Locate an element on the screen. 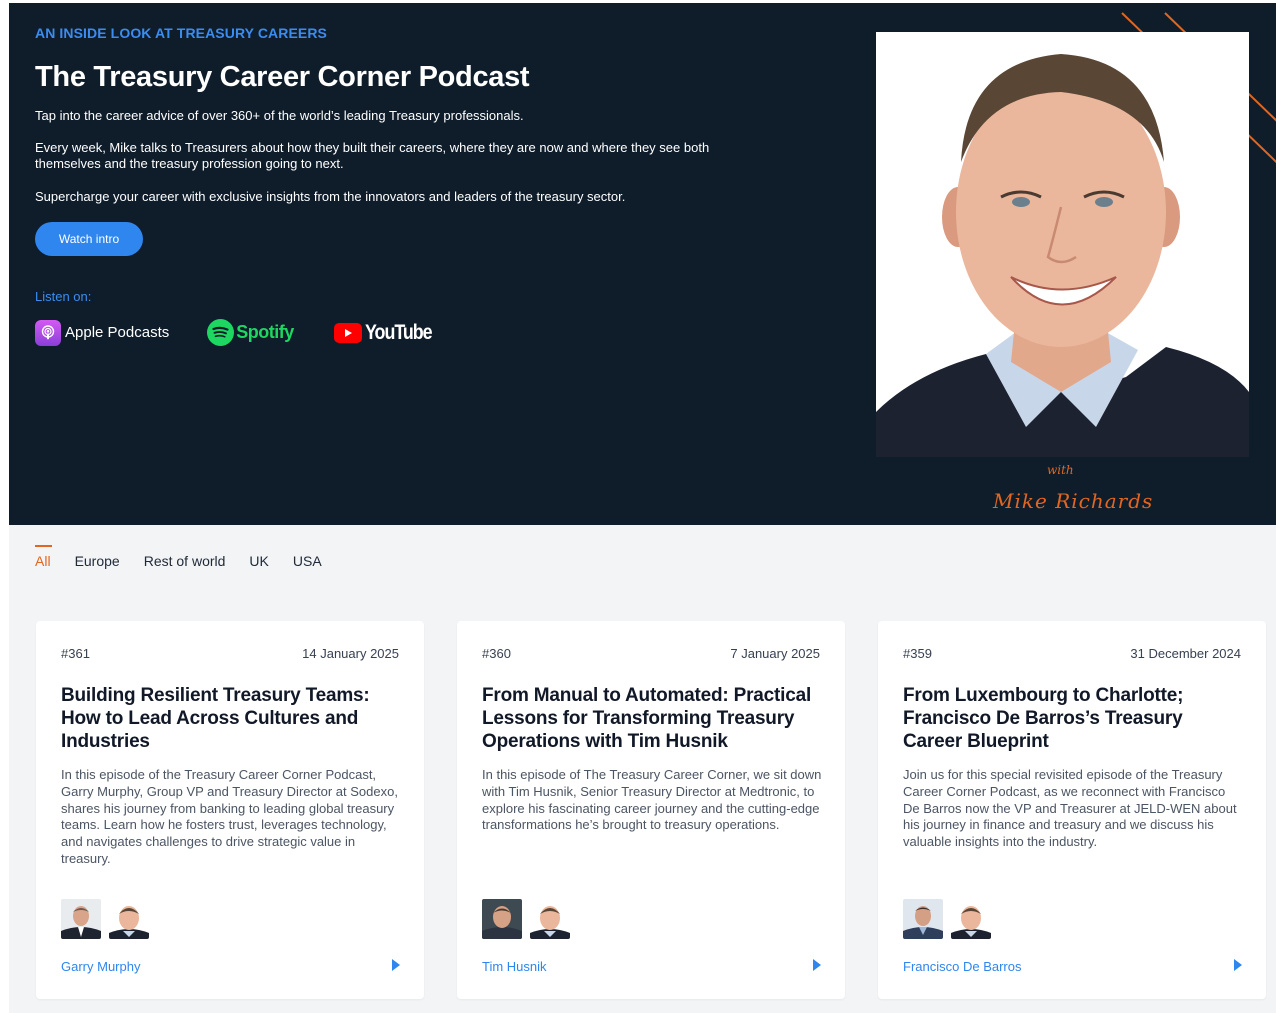 The width and height of the screenshot is (1276, 1013). filter-tab-usa: USA is located at coordinates (307, 557).